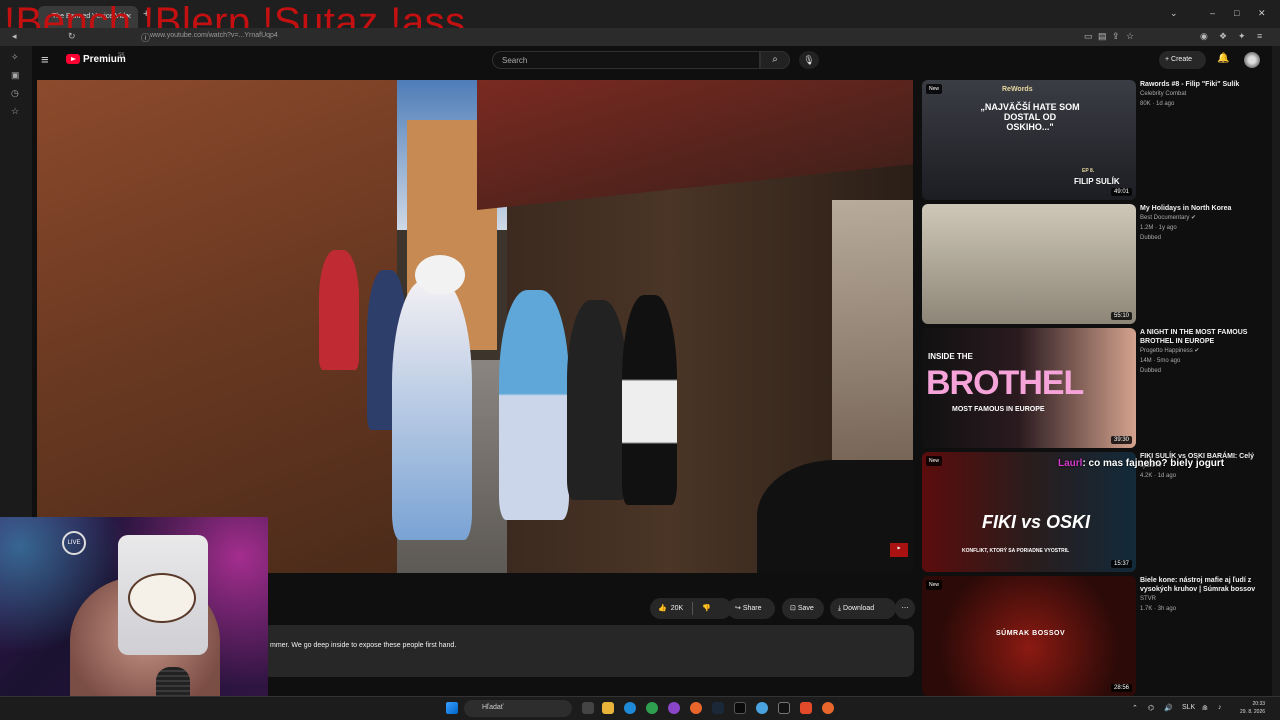  What do you see at coordinates (1212, 13) in the screenshot?
I see `minimize-icon: –` at bounding box center [1212, 13].